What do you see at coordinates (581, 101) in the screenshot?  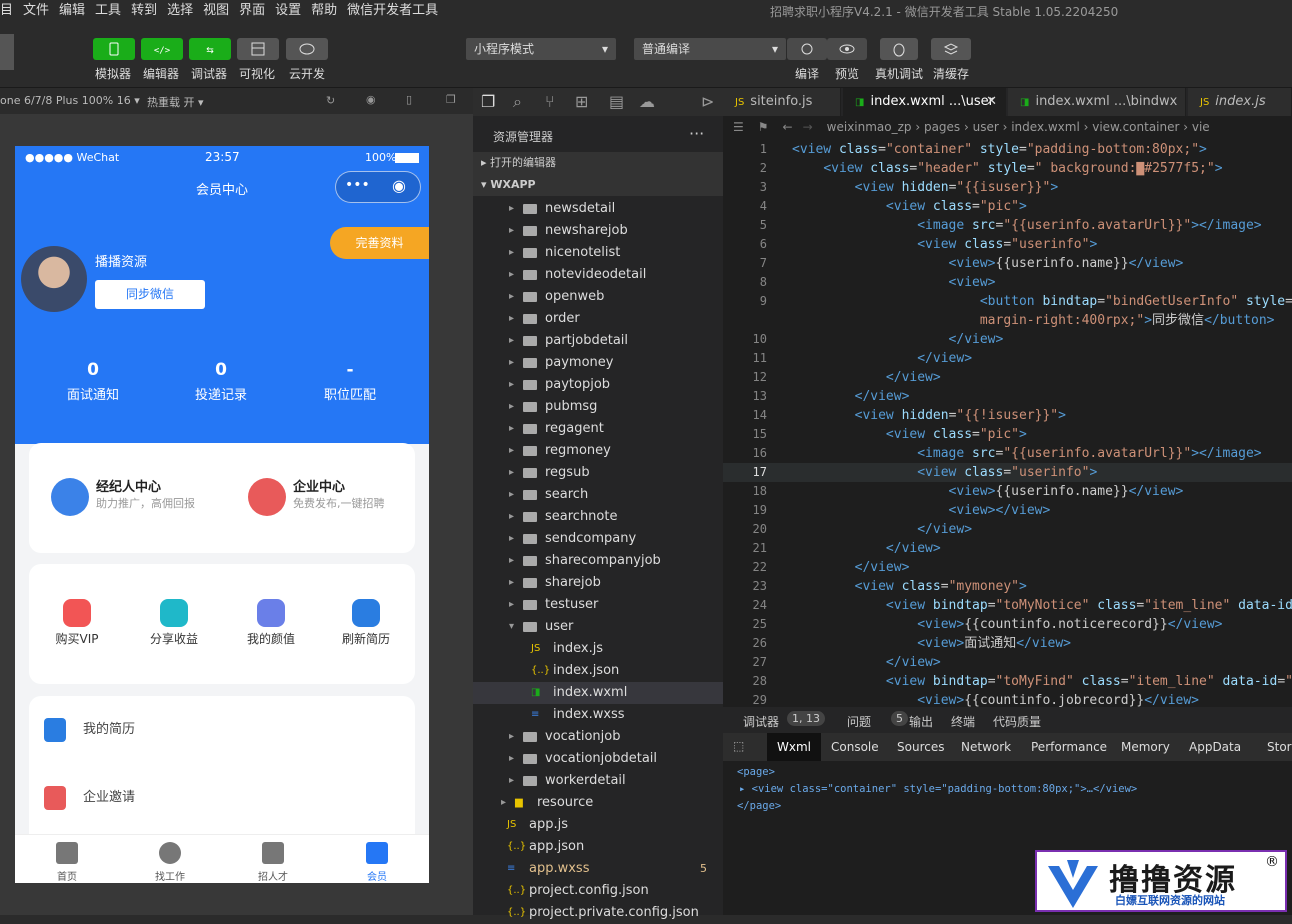 I see `extensions-icon: ⊞` at bounding box center [581, 101].